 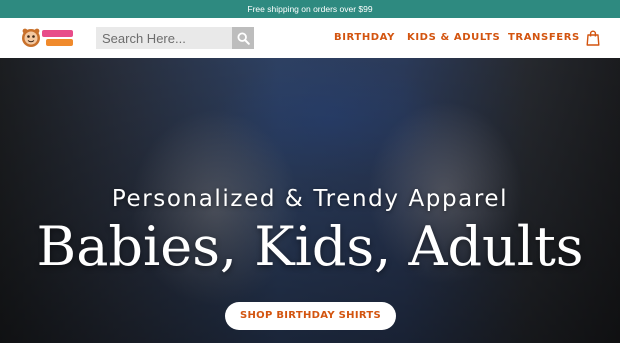 What do you see at coordinates (164, 38) in the screenshot?
I see `search-input` at bounding box center [164, 38].